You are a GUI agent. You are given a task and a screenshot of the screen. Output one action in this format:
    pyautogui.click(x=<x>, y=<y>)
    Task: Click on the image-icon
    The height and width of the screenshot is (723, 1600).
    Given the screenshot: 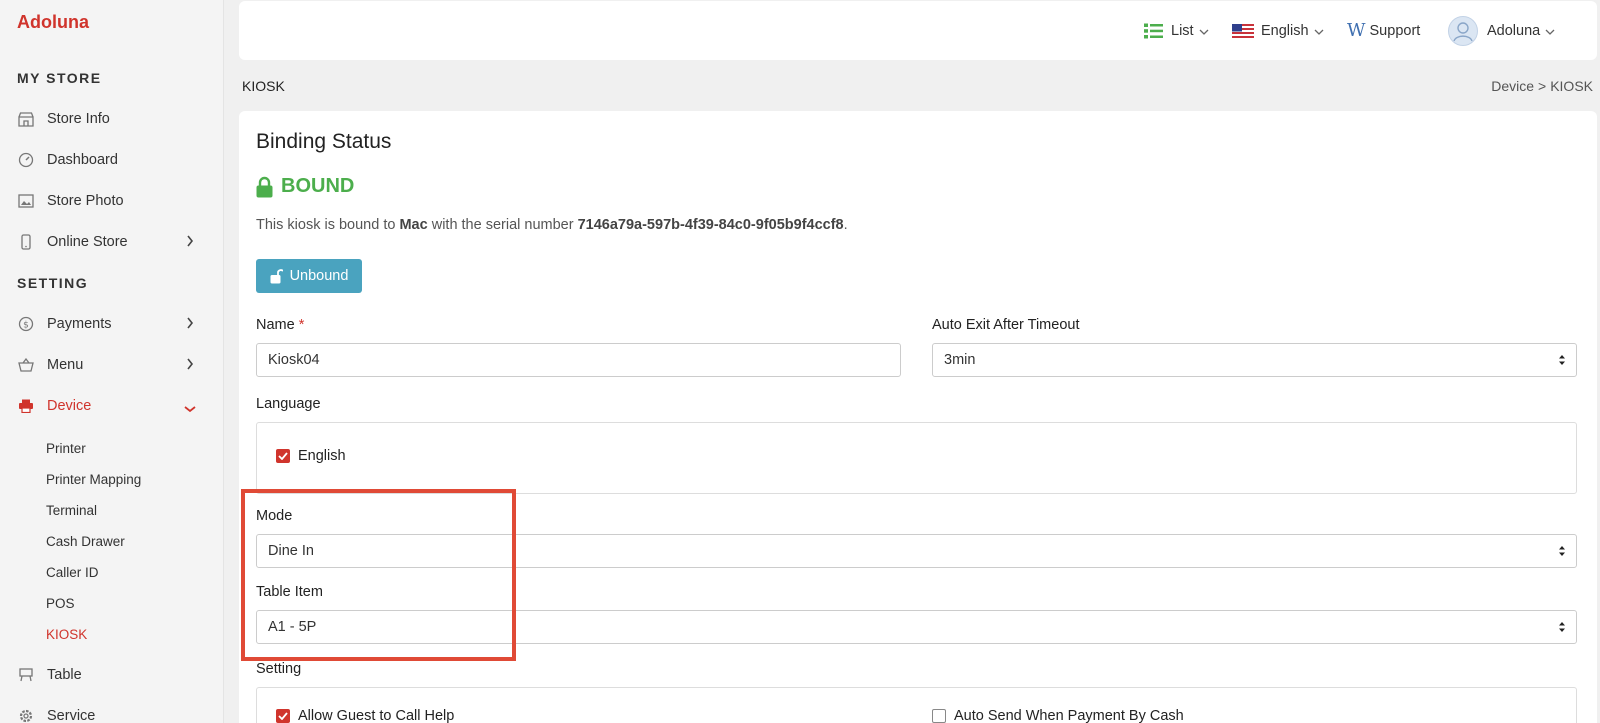 What is the action you would take?
    pyautogui.click(x=26, y=201)
    